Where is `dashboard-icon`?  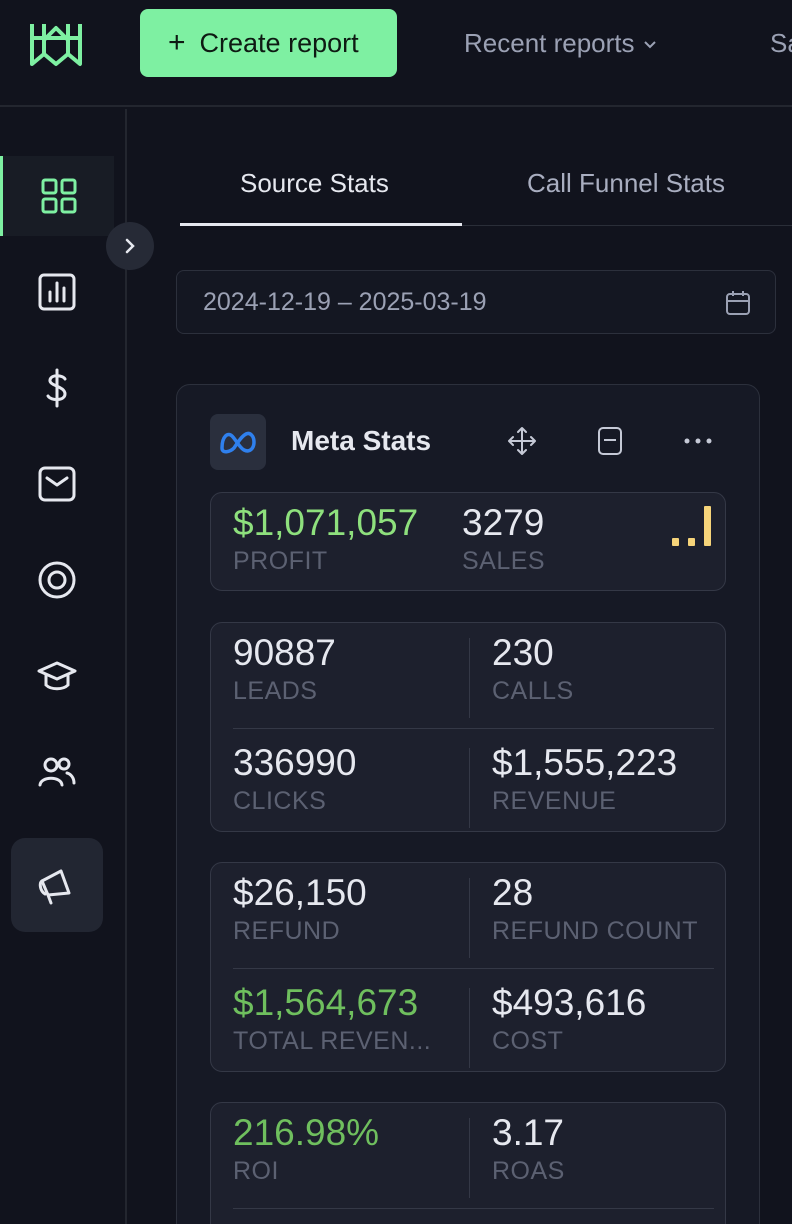
dashboard-icon is located at coordinates (58, 196).